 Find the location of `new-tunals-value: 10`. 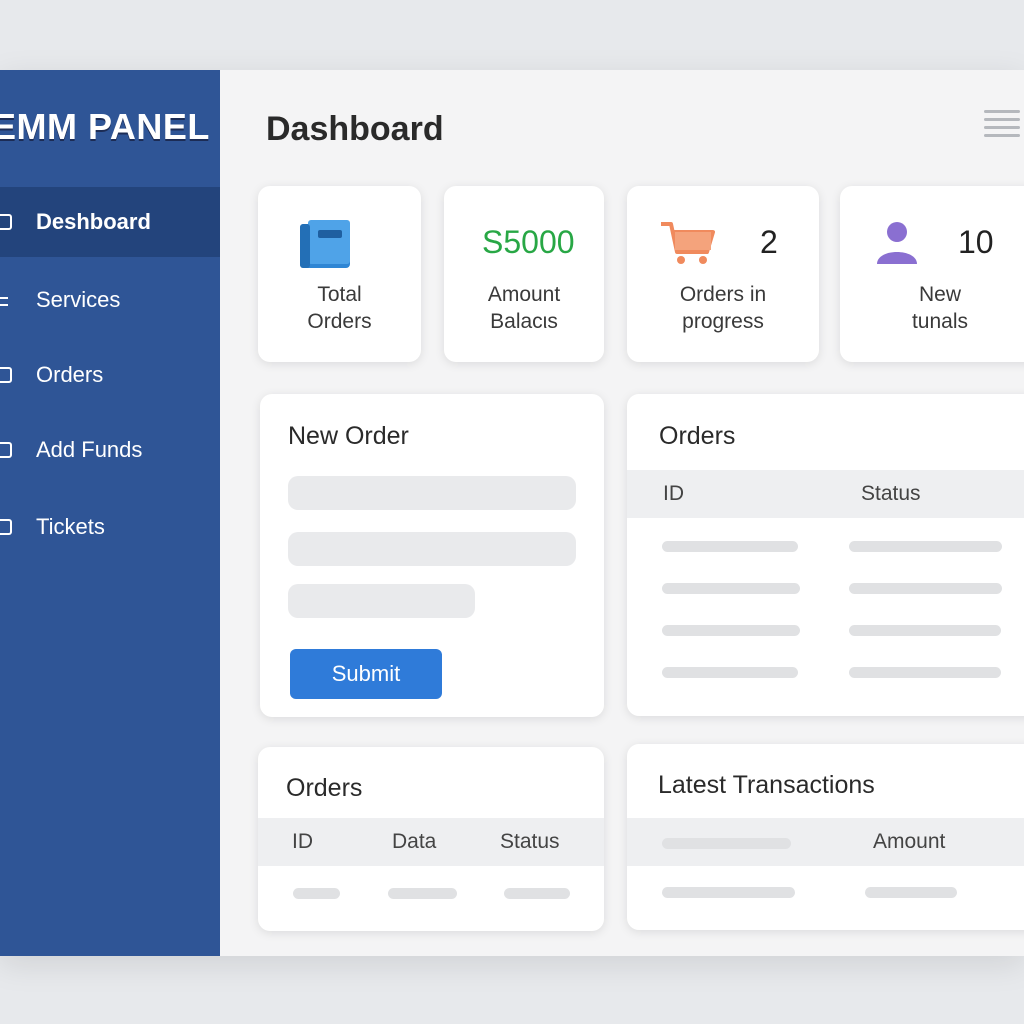

new-tunals-value: 10 is located at coordinates (976, 242).